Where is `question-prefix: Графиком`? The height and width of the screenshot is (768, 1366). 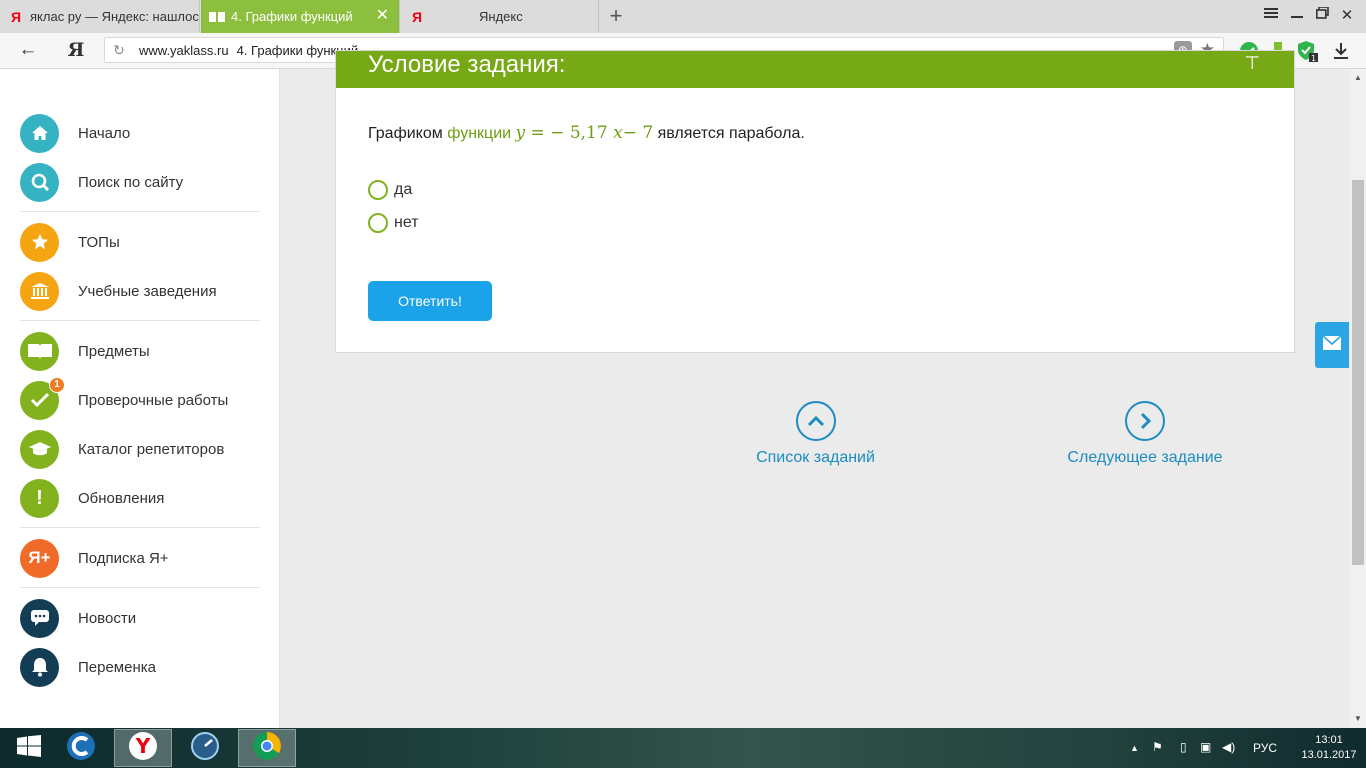 question-prefix: Графиком is located at coordinates (405, 133).